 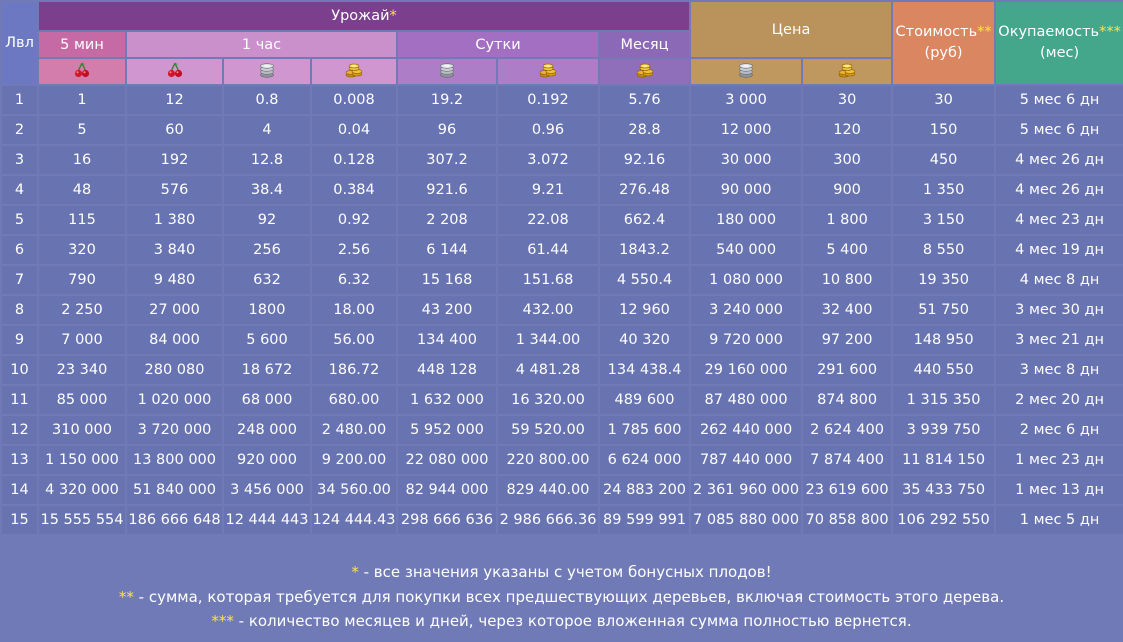 What do you see at coordinates (548, 100) in the screenshot?
I see `table-cell: 0.192` at bounding box center [548, 100].